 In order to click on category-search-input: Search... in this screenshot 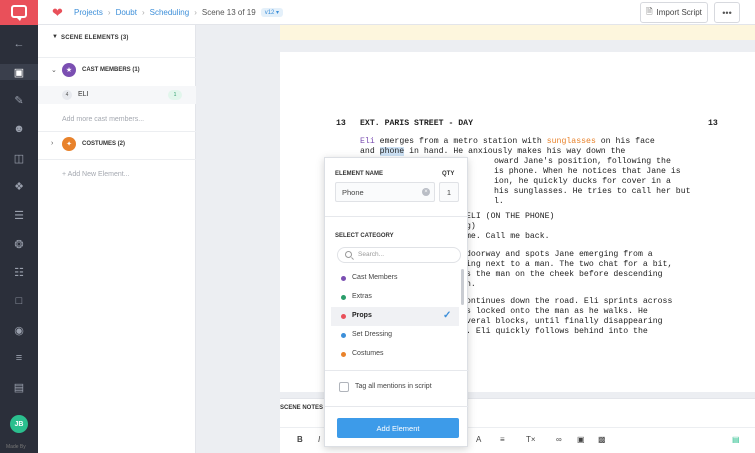, I will do `click(399, 255)`.